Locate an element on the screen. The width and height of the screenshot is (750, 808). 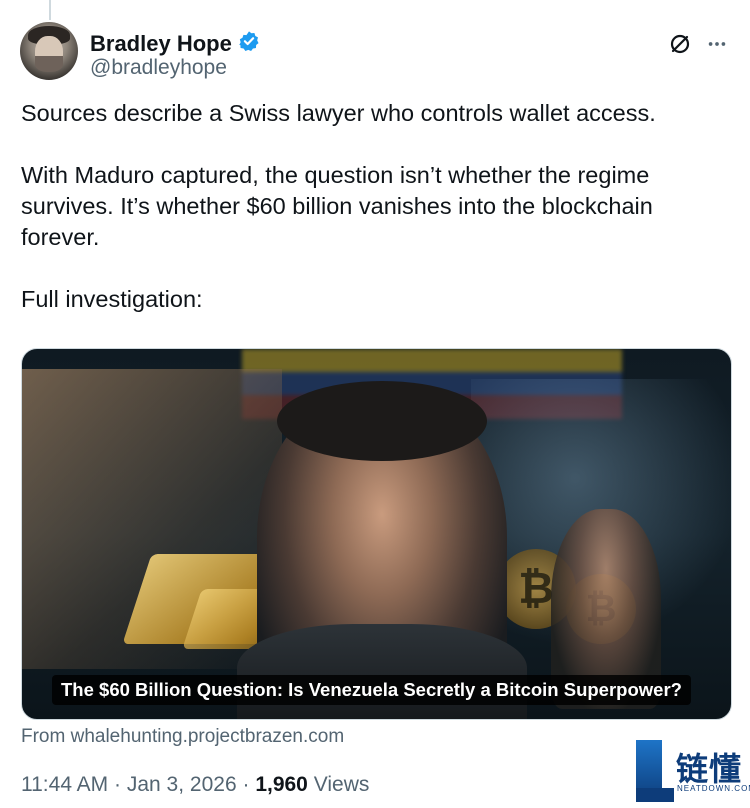
tweet-time: 11:44 AM is located at coordinates (64, 784).